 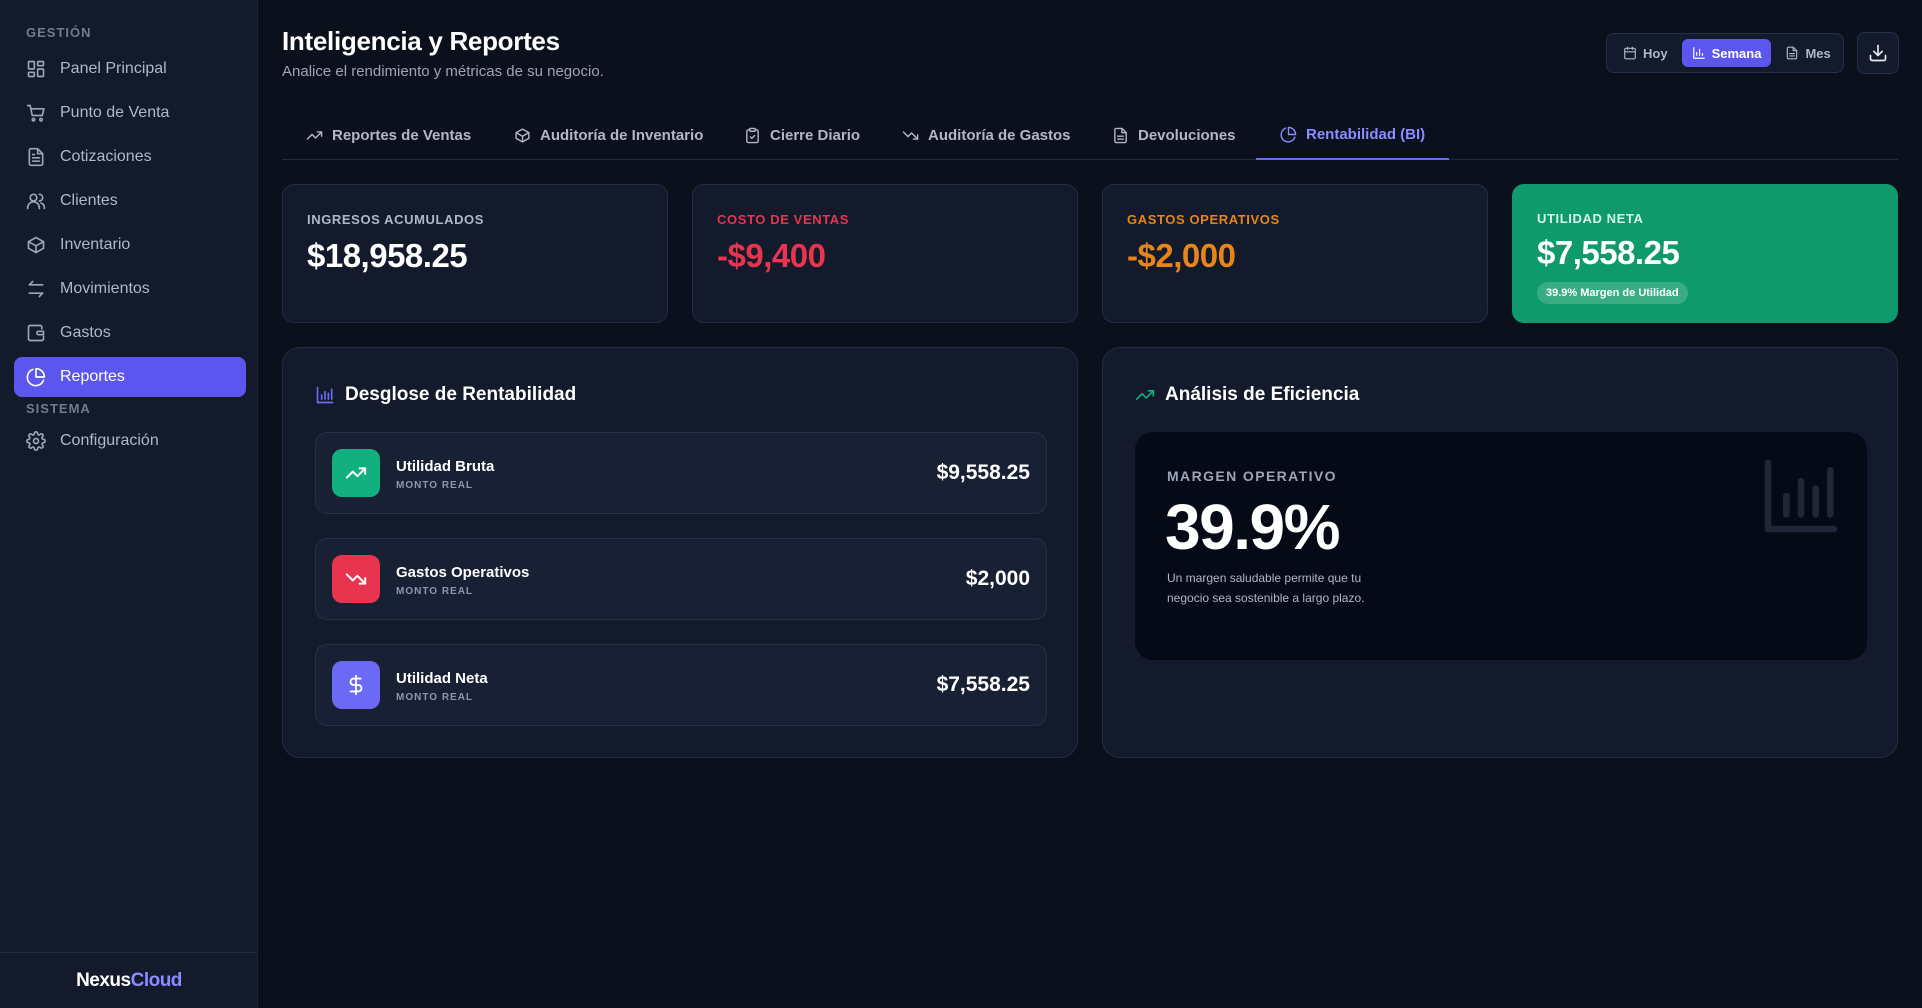 What do you see at coordinates (36, 333) in the screenshot?
I see `wallet-icon` at bounding box center [36, 333].